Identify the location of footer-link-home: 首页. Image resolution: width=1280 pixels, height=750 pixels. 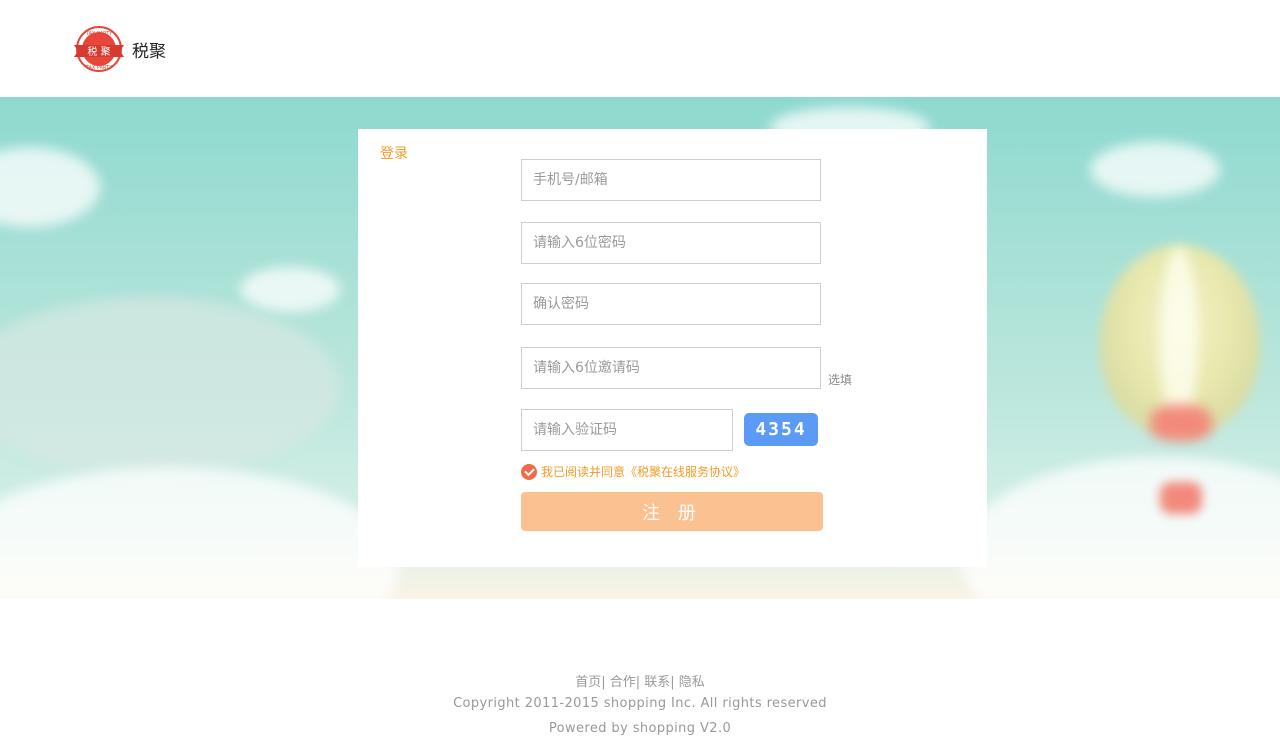
(588, 682).